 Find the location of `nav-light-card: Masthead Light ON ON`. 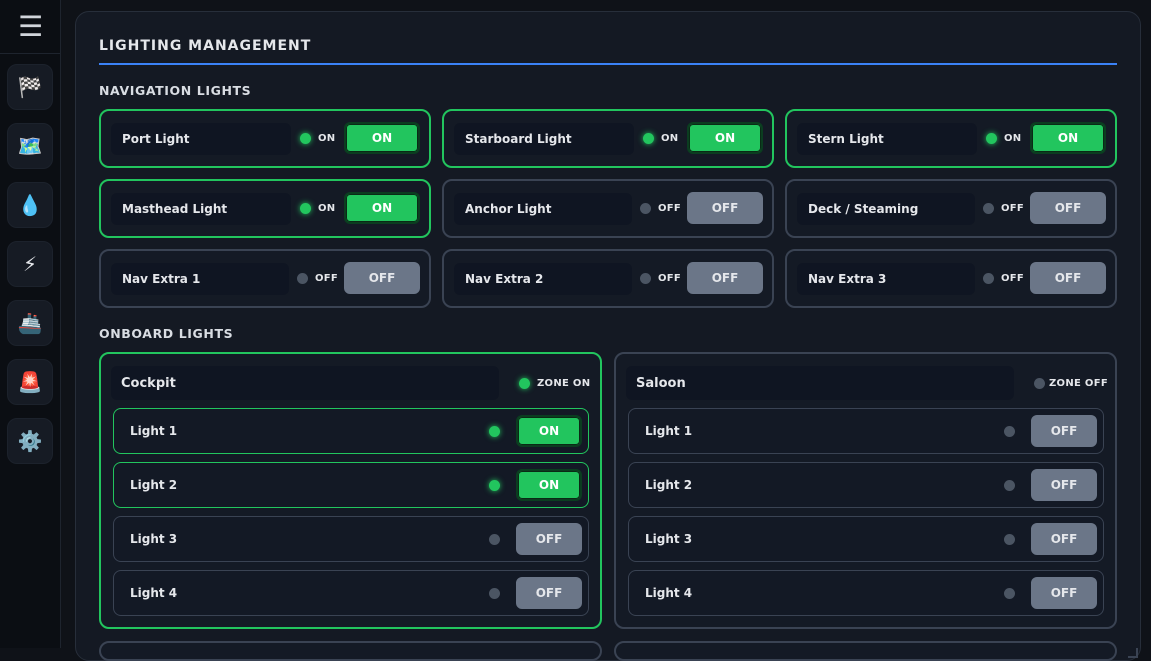

nav-light-card: Masthead Light ON ON is located at coordinates (265, 208).